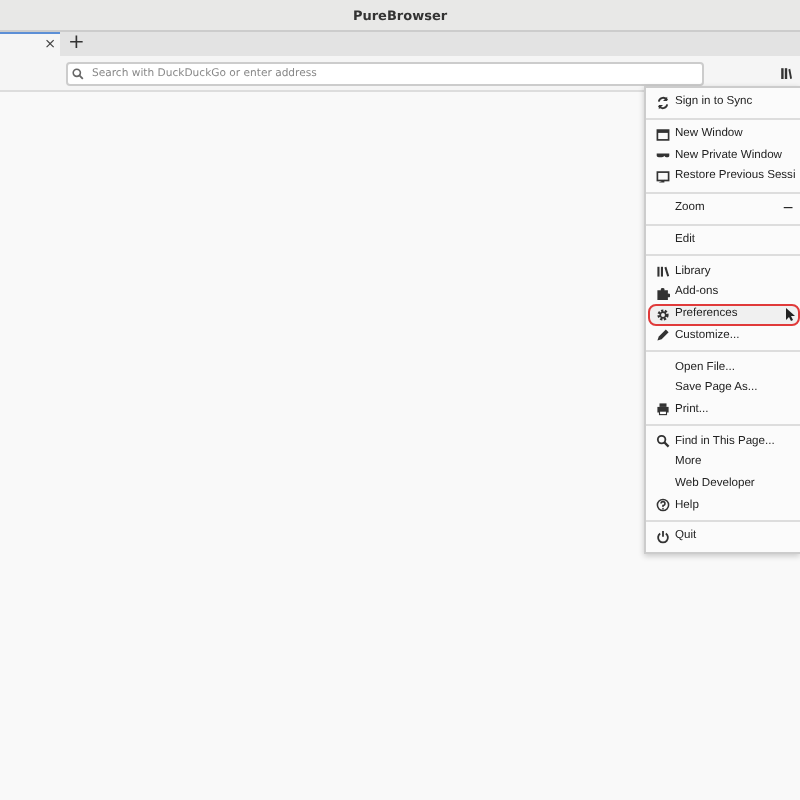 Image resolution: width=800 pixels, height=800 pixels. Describe the element at coordinates (663, 176) in the screenshot. I see `restore-icon` at that location.